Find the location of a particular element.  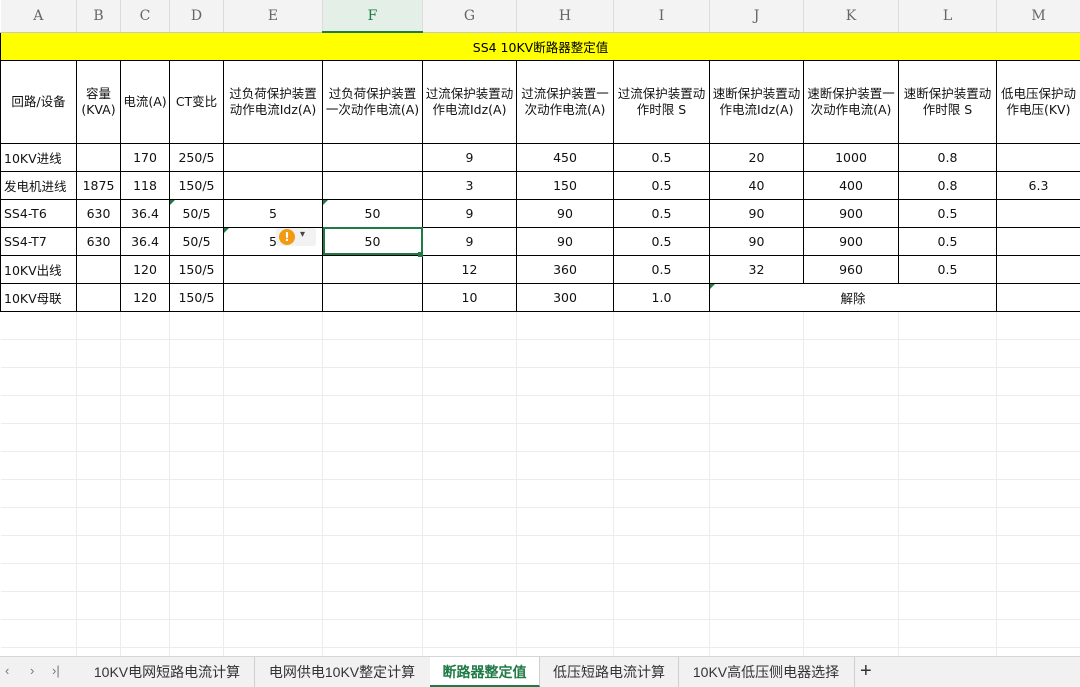

table-cell: 3 is located at coordinates (470, 185).